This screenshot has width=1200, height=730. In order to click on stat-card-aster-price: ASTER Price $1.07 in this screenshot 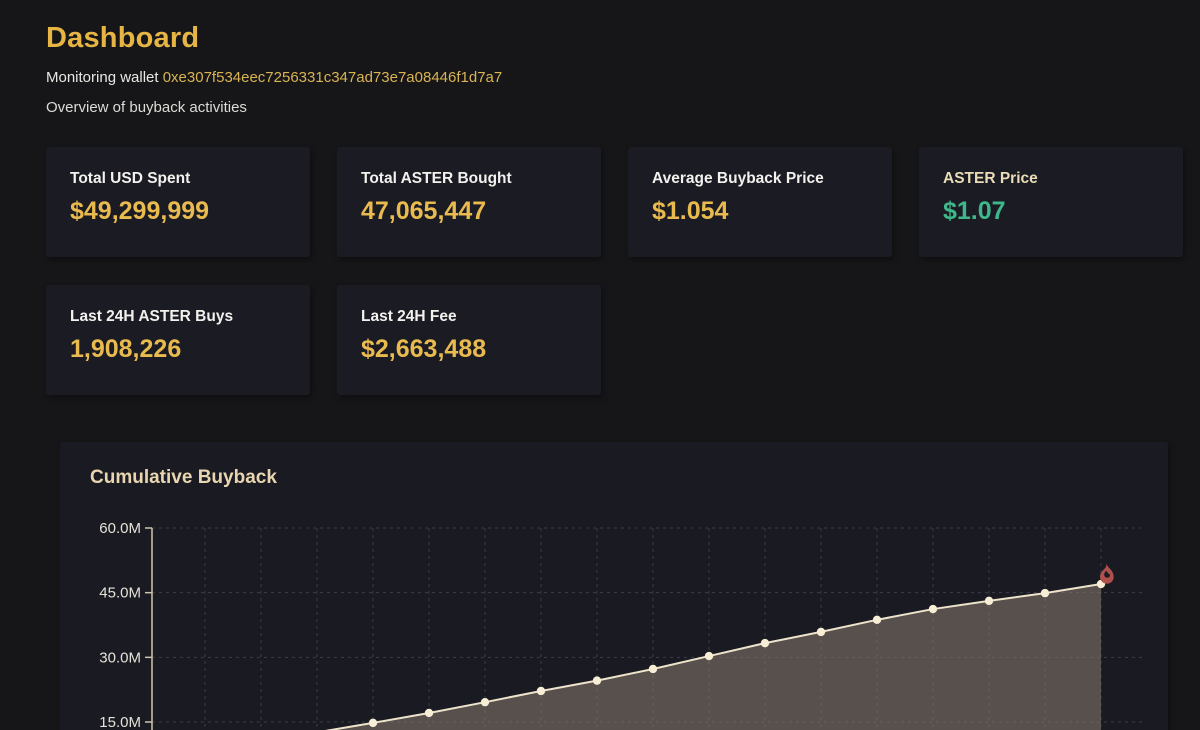, I will do `click(1051, 202)`.